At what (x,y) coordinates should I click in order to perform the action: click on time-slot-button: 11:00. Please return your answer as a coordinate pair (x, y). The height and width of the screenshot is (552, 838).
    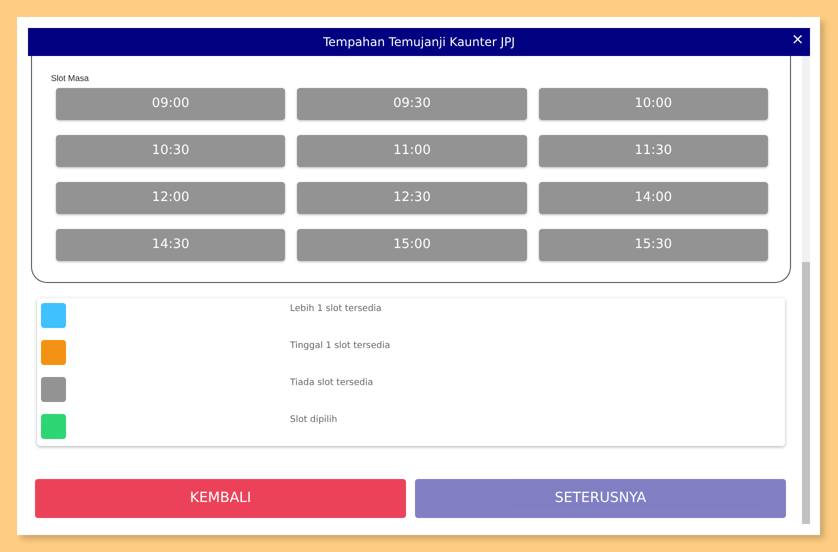
    Looking at the image, I should click on (412, 150).